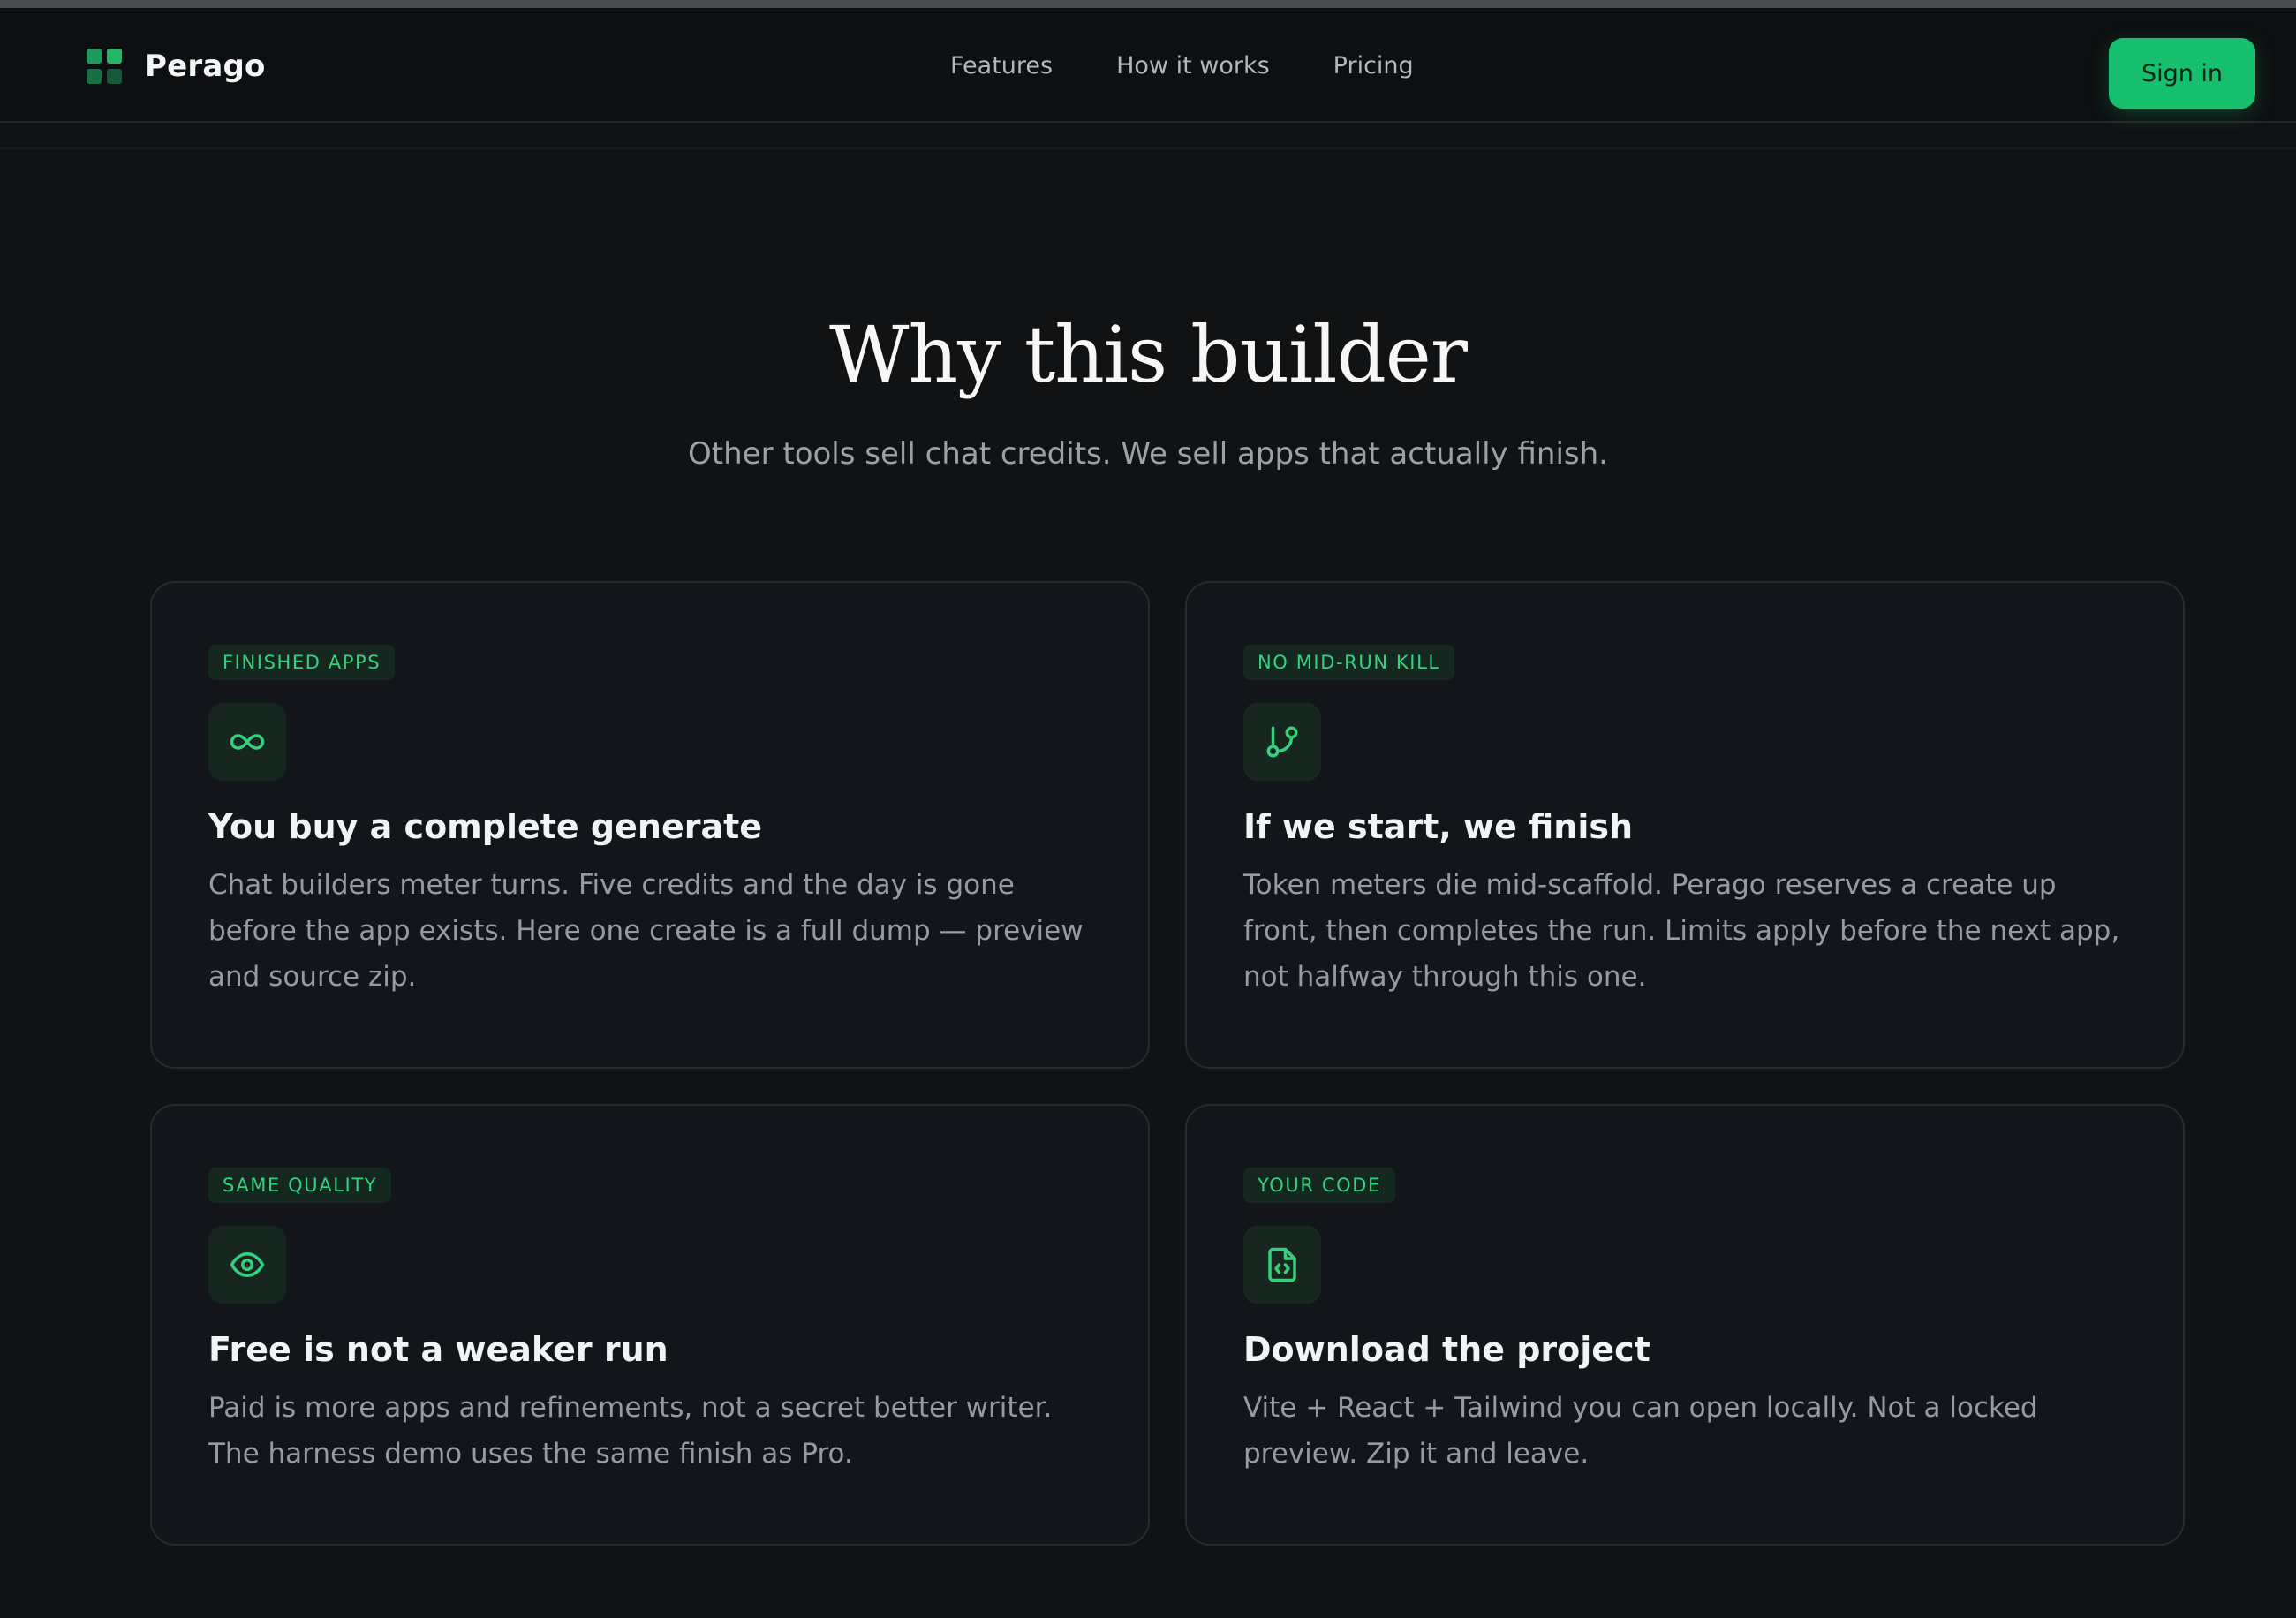 Image resolution: width=2296 pixels, height=1618 pixels. What do you see at coordinates (1319, 1186) in the screenshot?
I see `card-tag: YOUR CODE` at bounding box center [1319, 1186].